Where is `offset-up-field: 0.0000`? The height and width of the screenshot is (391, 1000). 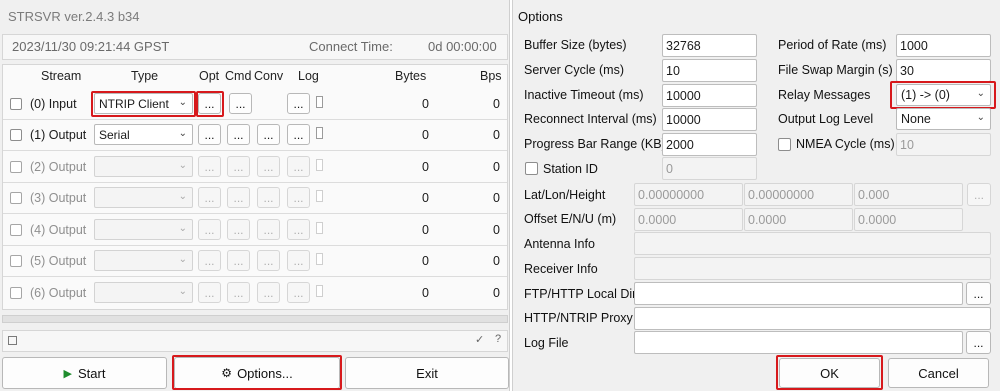
offset-up-field: 0.0000 is located at coordinates (908, 219).